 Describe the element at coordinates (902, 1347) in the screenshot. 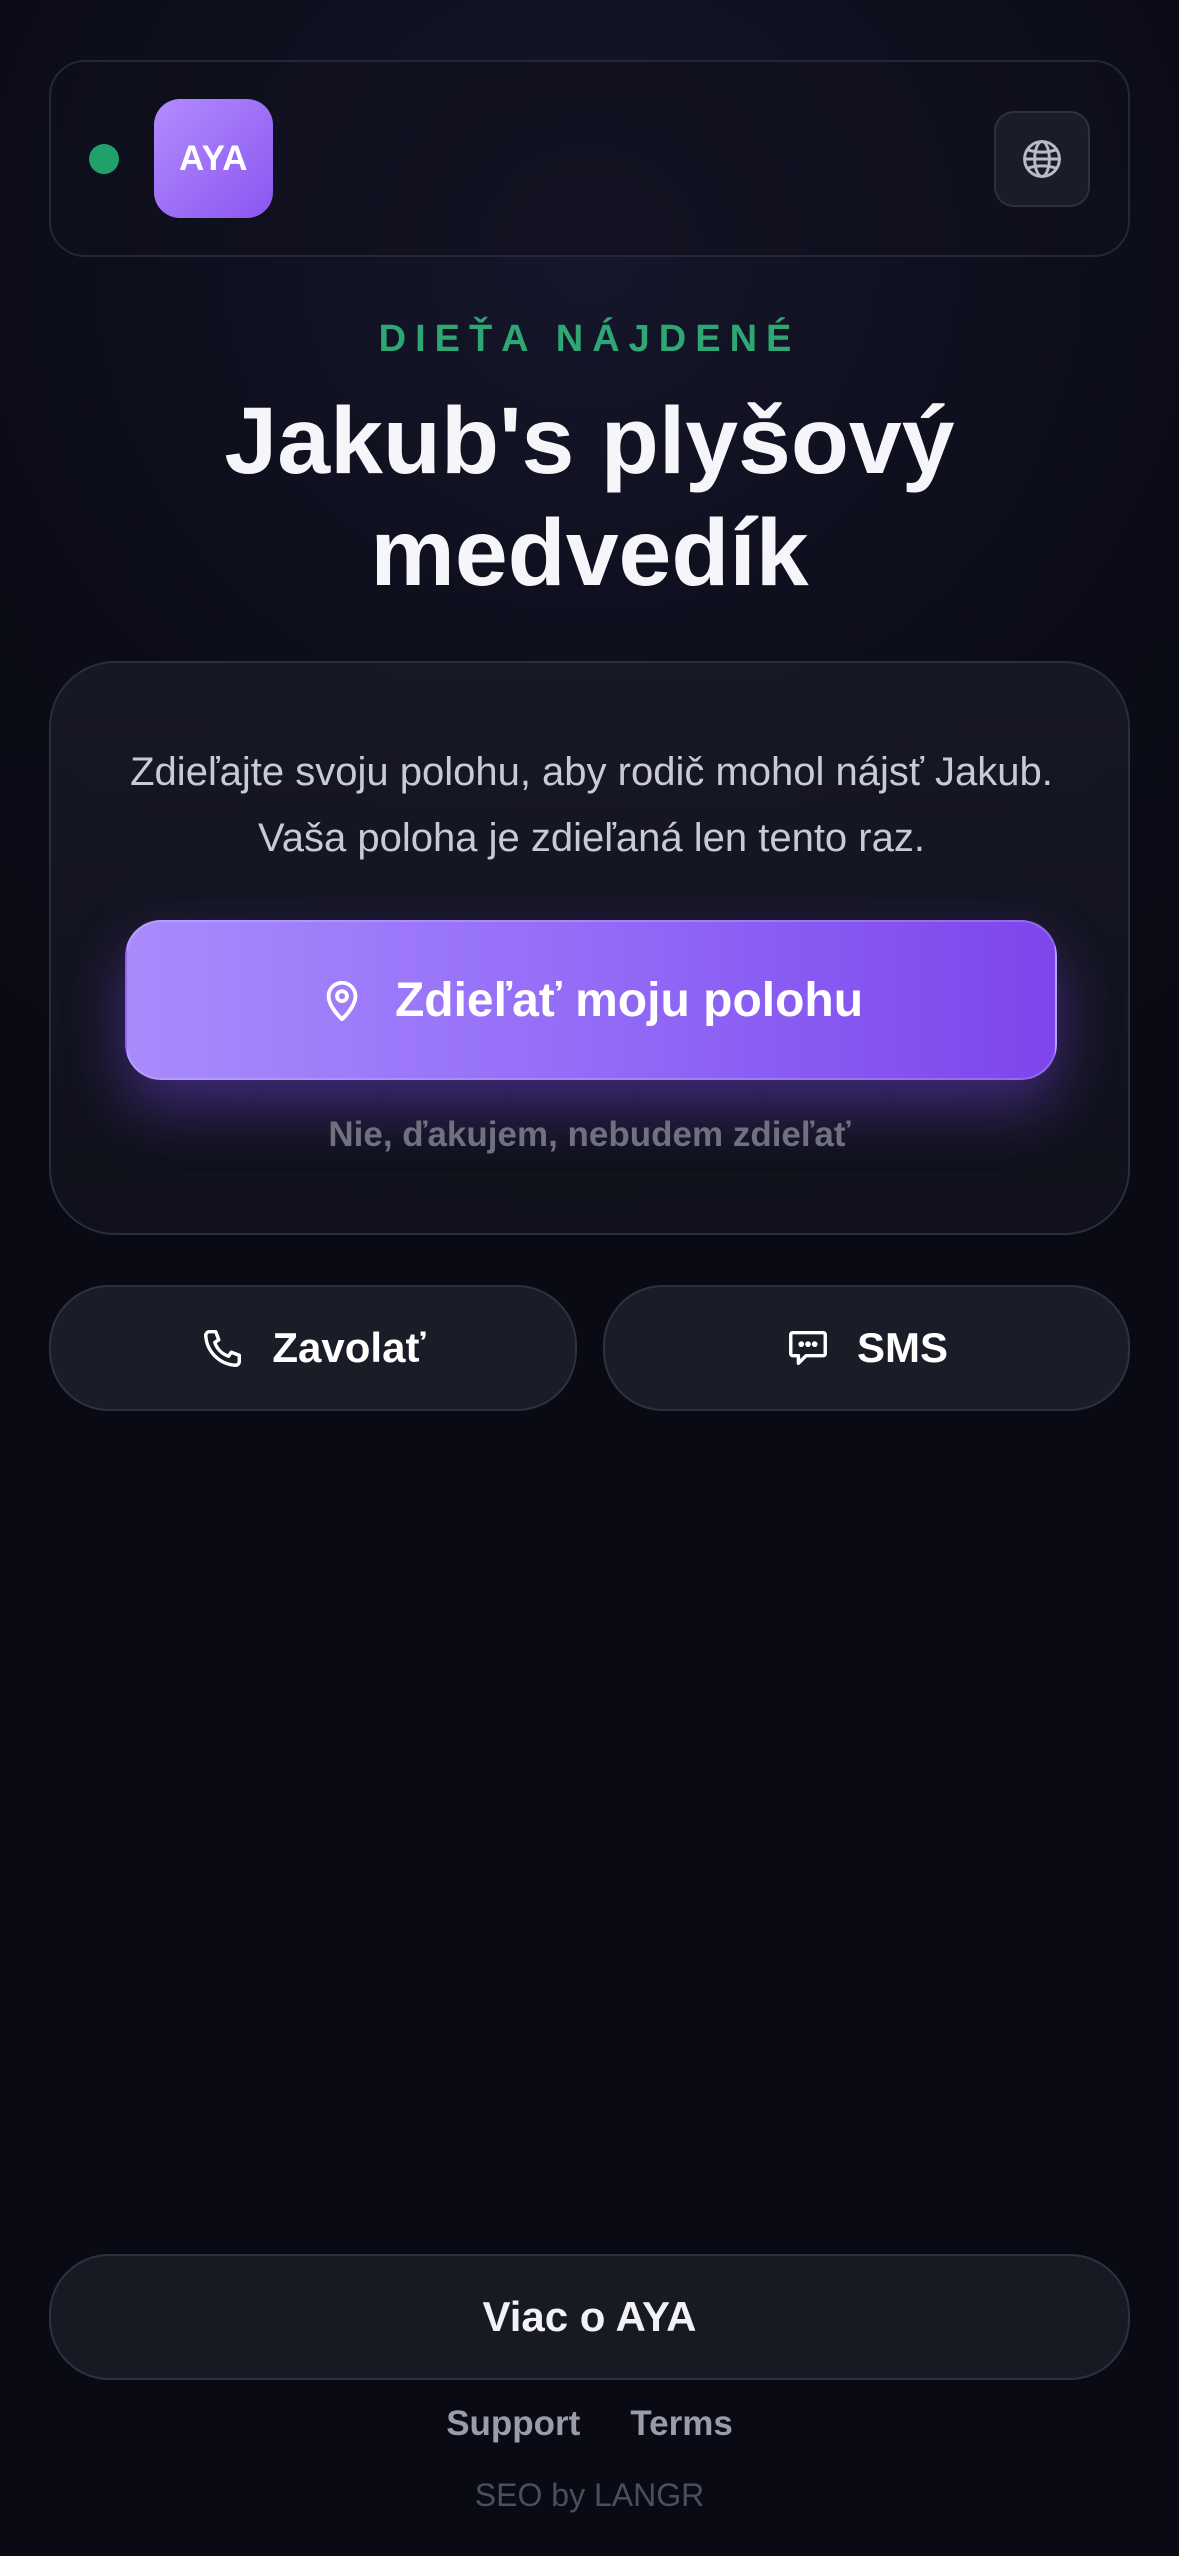

I see `sms-label: SMS` at that location.